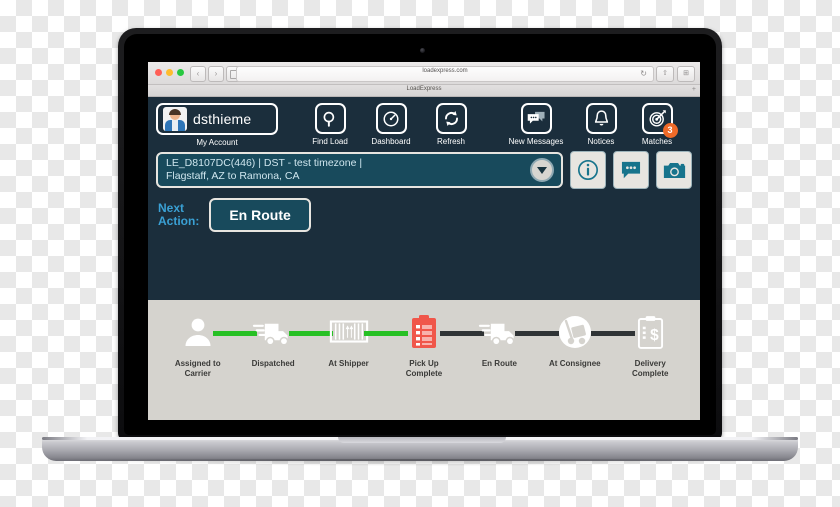 This screenshot has height=507, width=840. What do you see at coordinates (273, 363) in the screenshot?
I see `step-label: Dispatched` at bounding box center [273, 363].